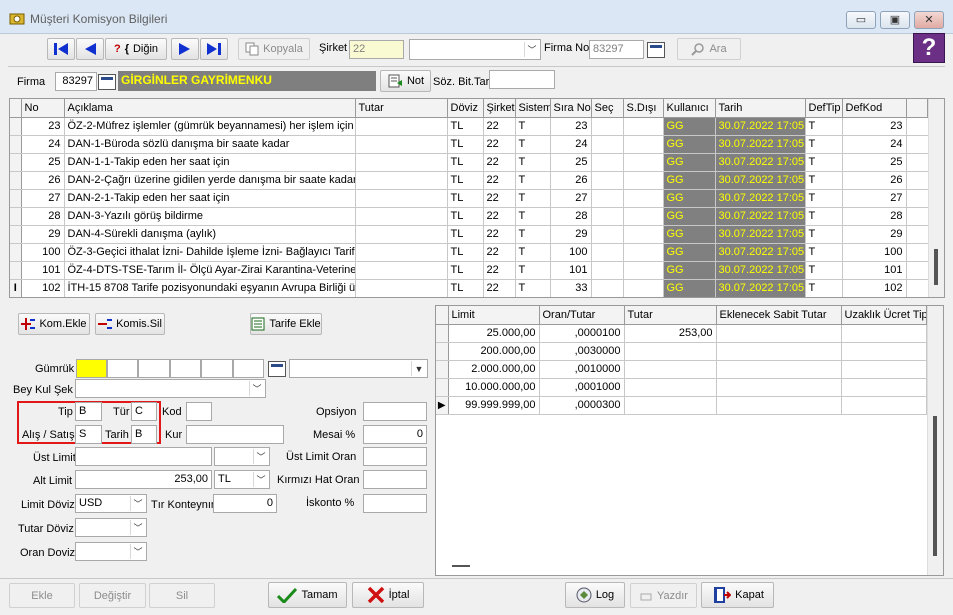  Describe the element at coordinates (895, 20) in the screenshot. I see `maximize-button: ▣` at that location.